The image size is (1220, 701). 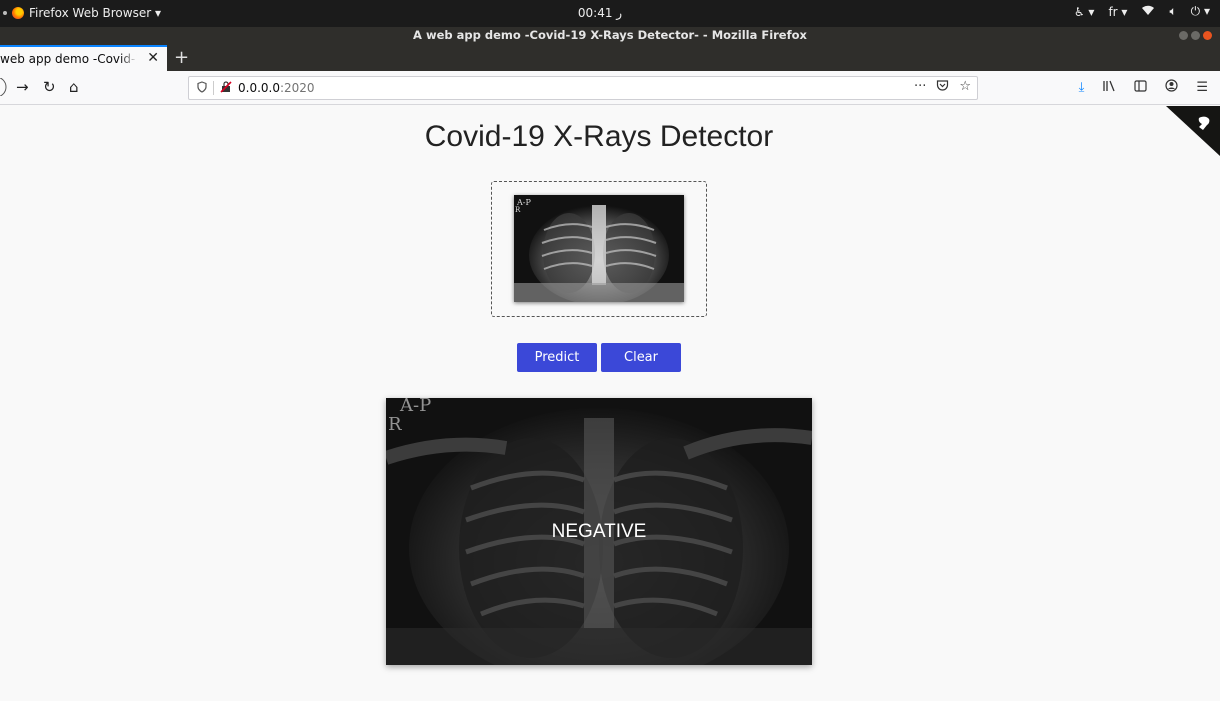 What do you see at coordinates (213, 88) in the screenshot?
I see `url-separator` at bounding box center [213, 88].